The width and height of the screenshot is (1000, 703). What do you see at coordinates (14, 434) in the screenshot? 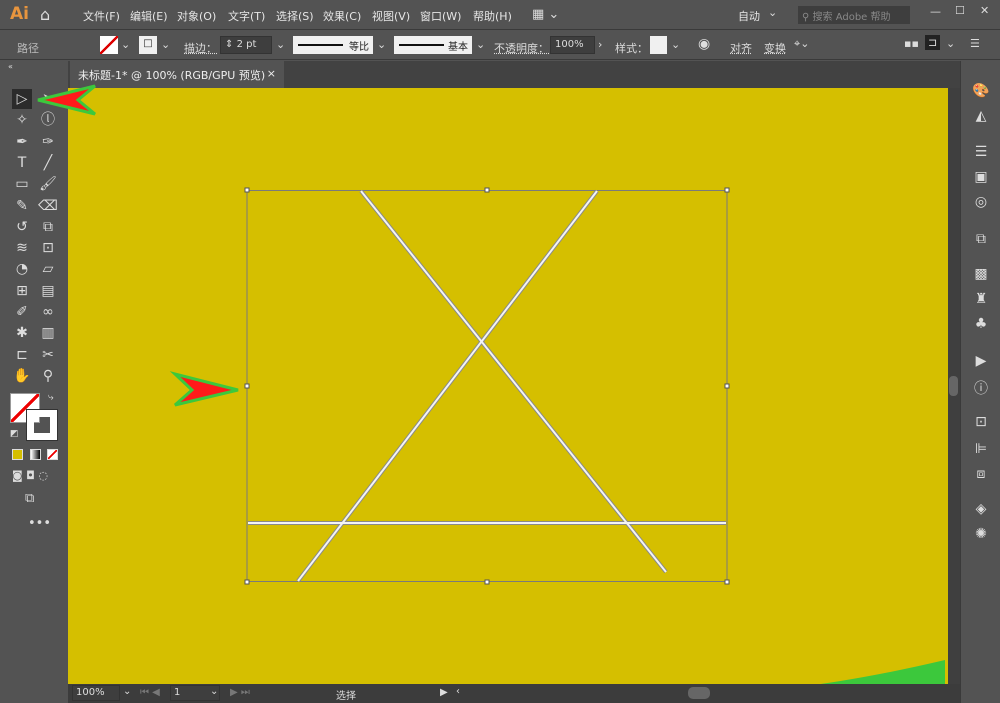
I see `default-colors-icon: ◩` at bounding box center [14, 434].